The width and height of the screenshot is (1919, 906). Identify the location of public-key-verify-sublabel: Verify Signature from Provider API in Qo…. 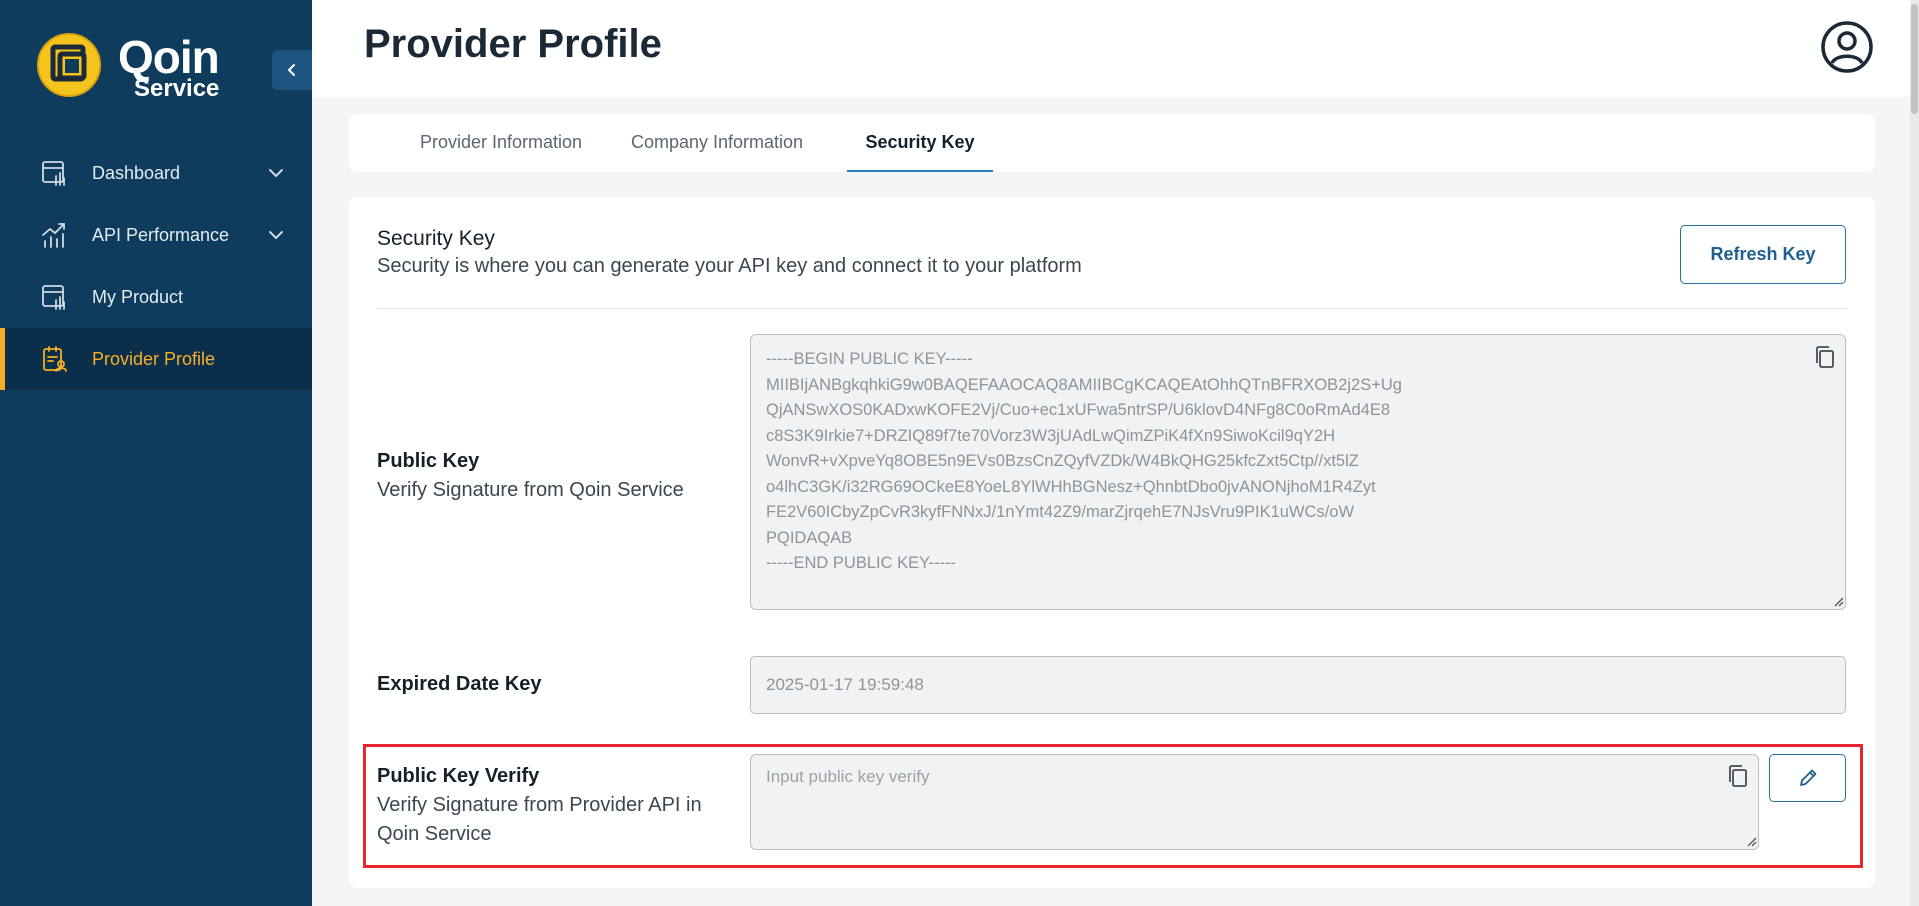
(539, 819).